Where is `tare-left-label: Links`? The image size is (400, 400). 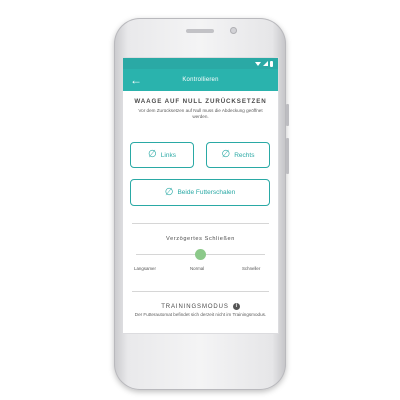 tare-left-label: Links is located at coordinates (168, 155).